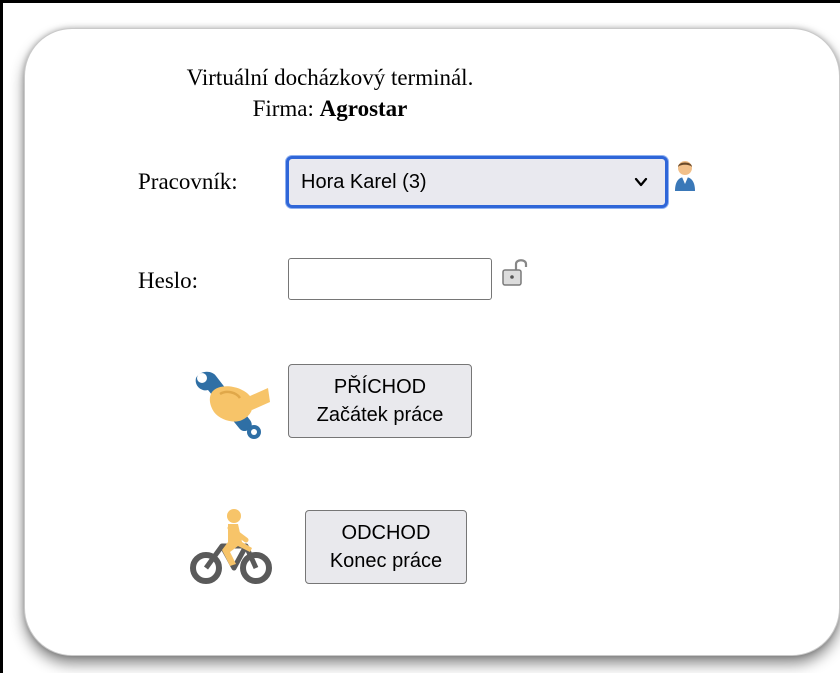 This screenshot has width=840, height=673. What do you see at coordinates (380, 401) in the screenshot?
I see `arrival-button: PŘÍCHOD Začátek práce` at bounding box center [380, 401].